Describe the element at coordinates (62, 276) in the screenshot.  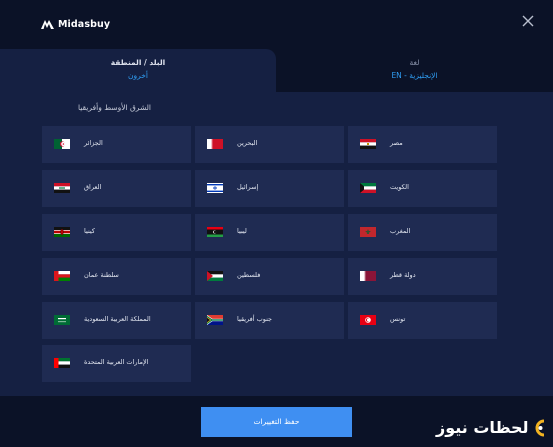
I see `oman-flag-icon` at that location.